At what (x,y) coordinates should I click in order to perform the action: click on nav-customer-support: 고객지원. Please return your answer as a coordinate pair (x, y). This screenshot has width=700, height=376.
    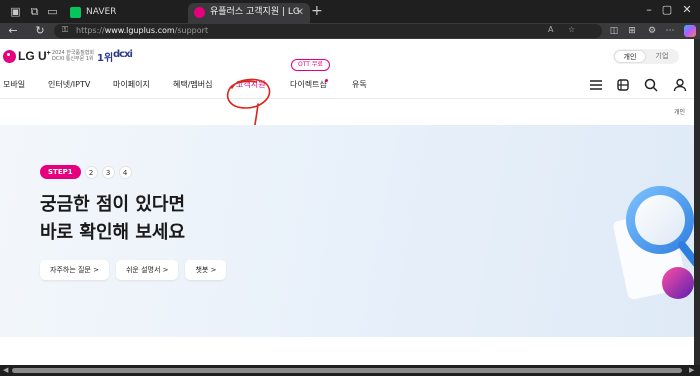
    Looking at the image, I should click on (250, 84).